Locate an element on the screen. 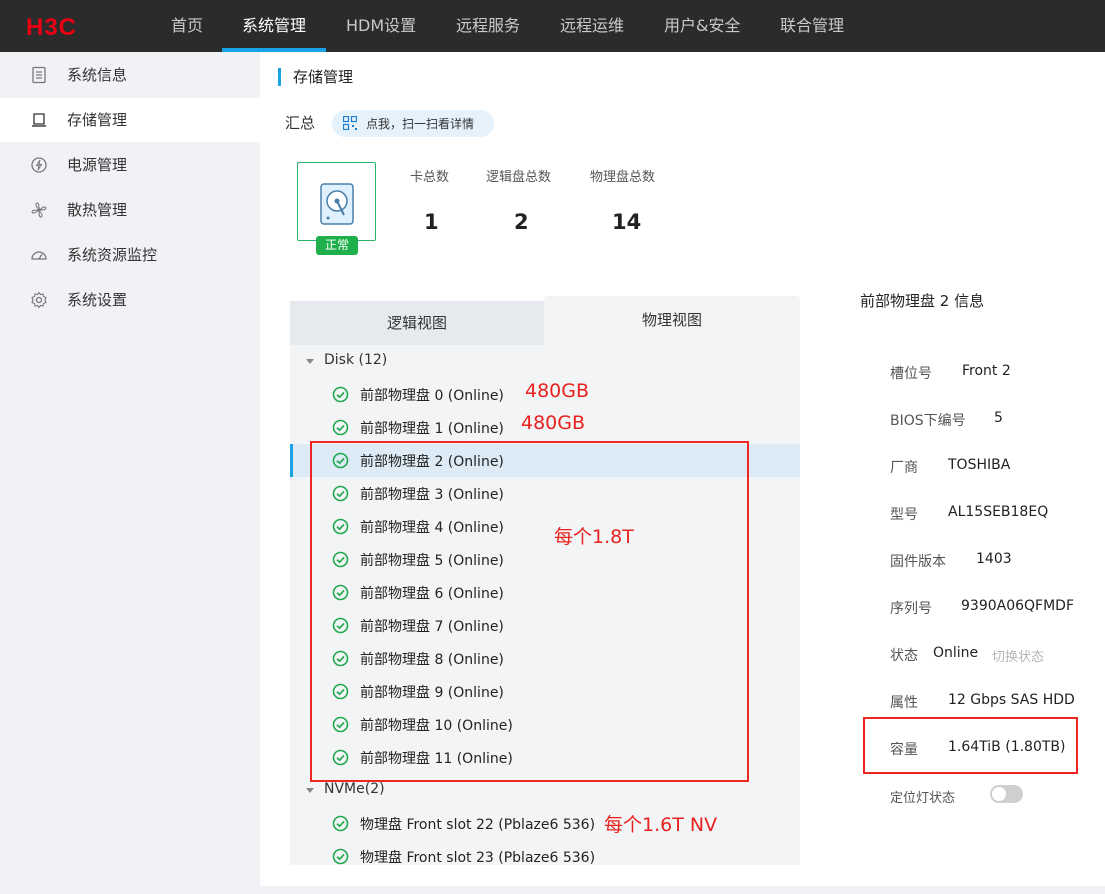 This screenshot has width=1105, height=894. detail-value-state: Online is located at coordinates (956, 653).